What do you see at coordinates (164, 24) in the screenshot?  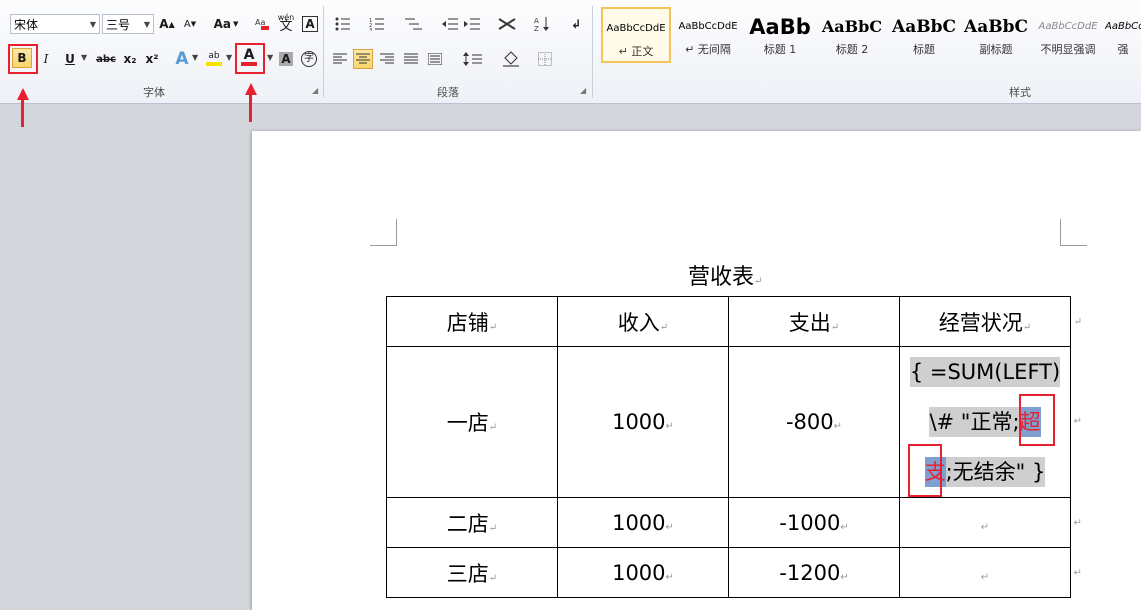 I see `grow-font-icon: A` at bounding box center [164, 24].